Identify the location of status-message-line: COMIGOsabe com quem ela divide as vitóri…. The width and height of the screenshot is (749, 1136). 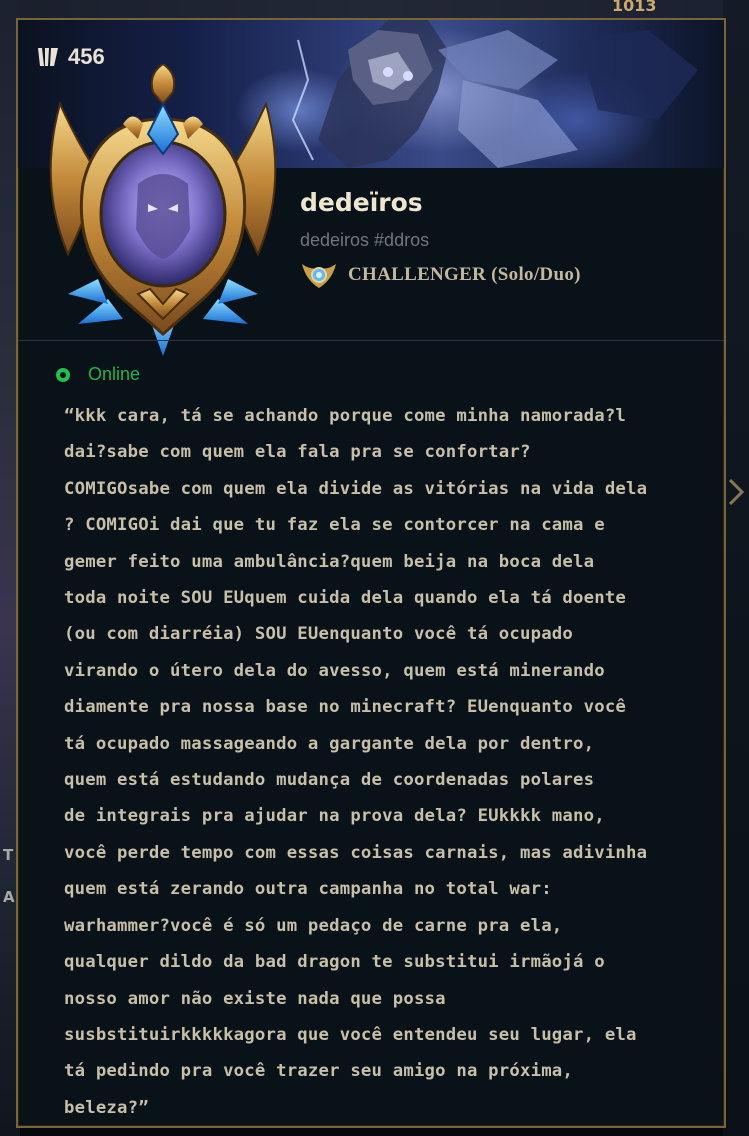
(356, 488).